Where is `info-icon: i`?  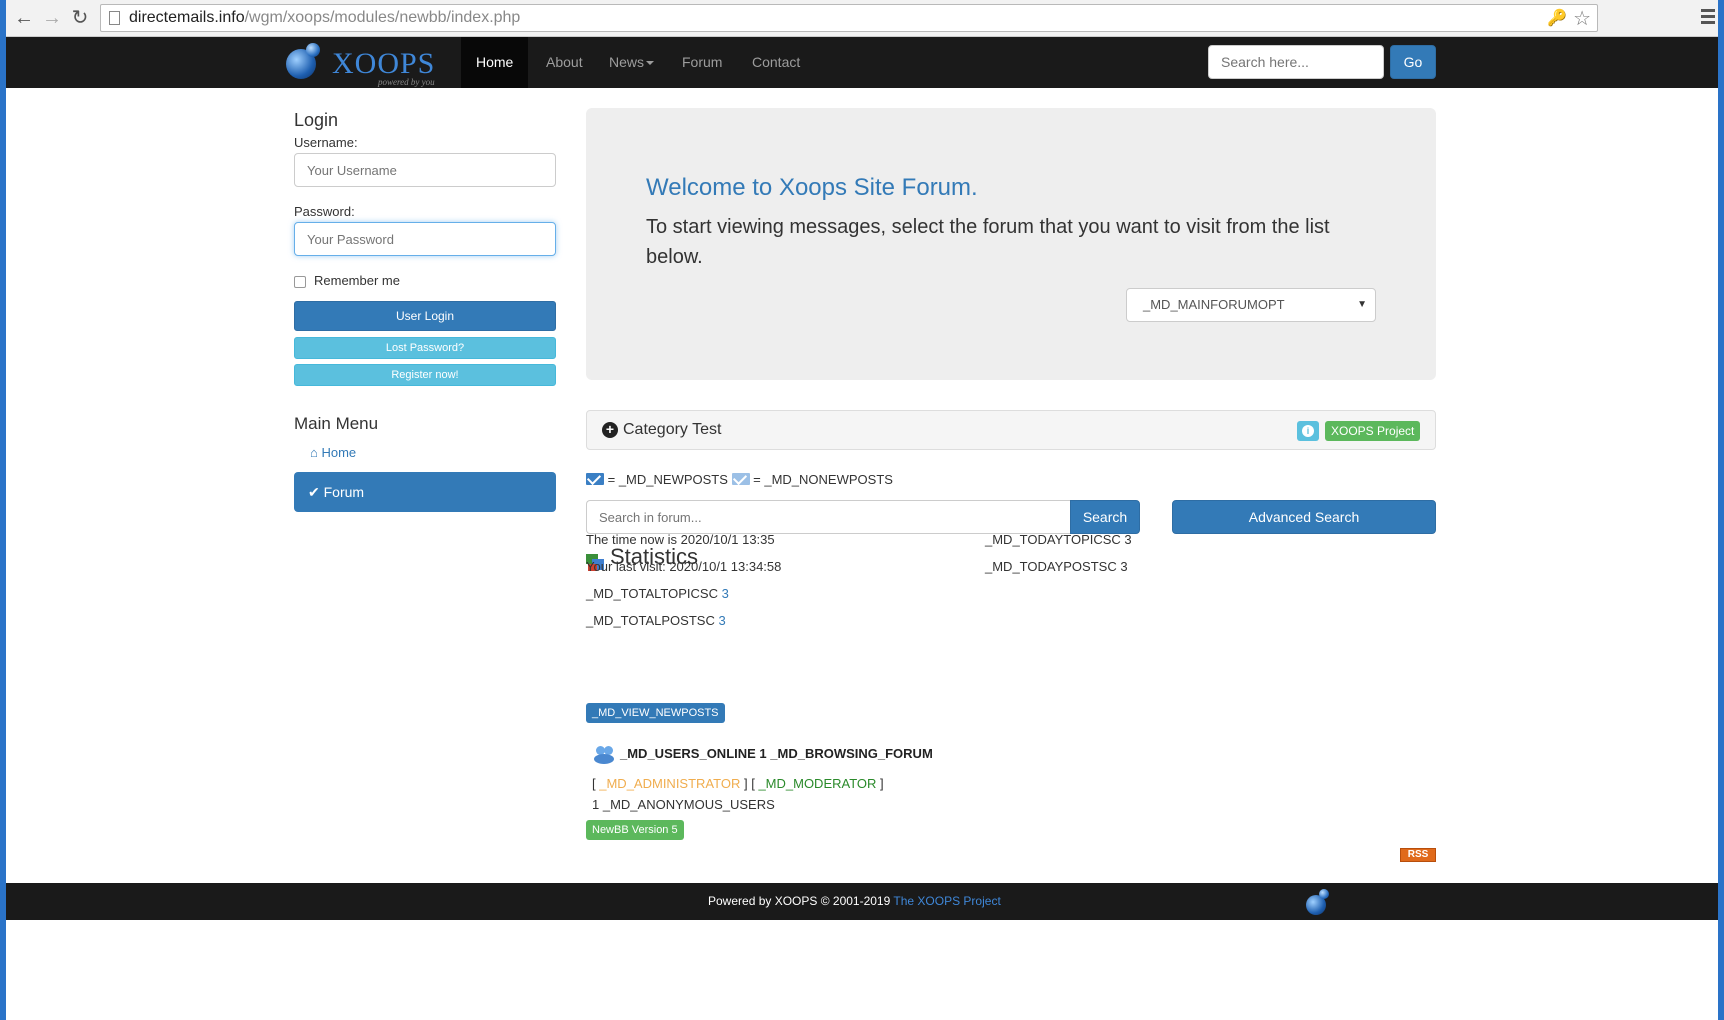
info-icon: i is located at coordinates (1308, 431).